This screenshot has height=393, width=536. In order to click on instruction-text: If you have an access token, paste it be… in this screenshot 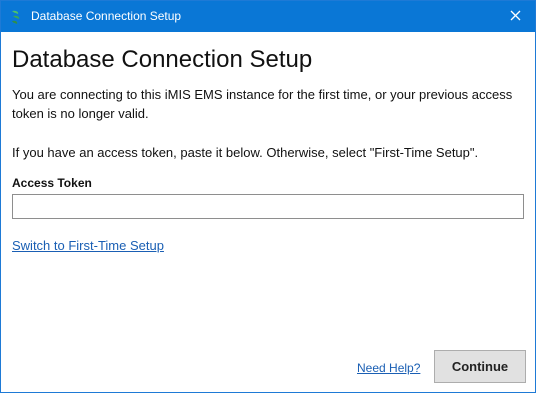, I will do `click(245, 152)`.